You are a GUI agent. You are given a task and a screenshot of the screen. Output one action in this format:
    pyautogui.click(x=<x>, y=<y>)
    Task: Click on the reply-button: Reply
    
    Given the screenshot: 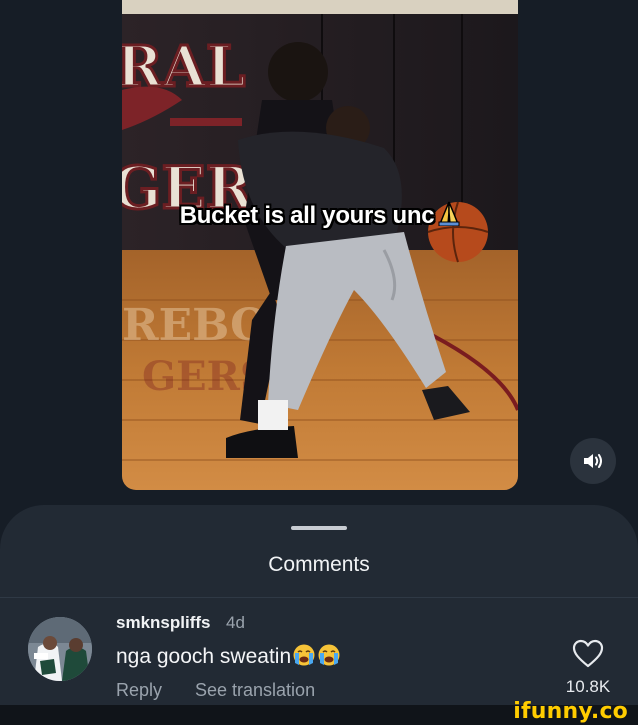 What is the action you would take?
    pyautogui.click(x=139, y=690)
    